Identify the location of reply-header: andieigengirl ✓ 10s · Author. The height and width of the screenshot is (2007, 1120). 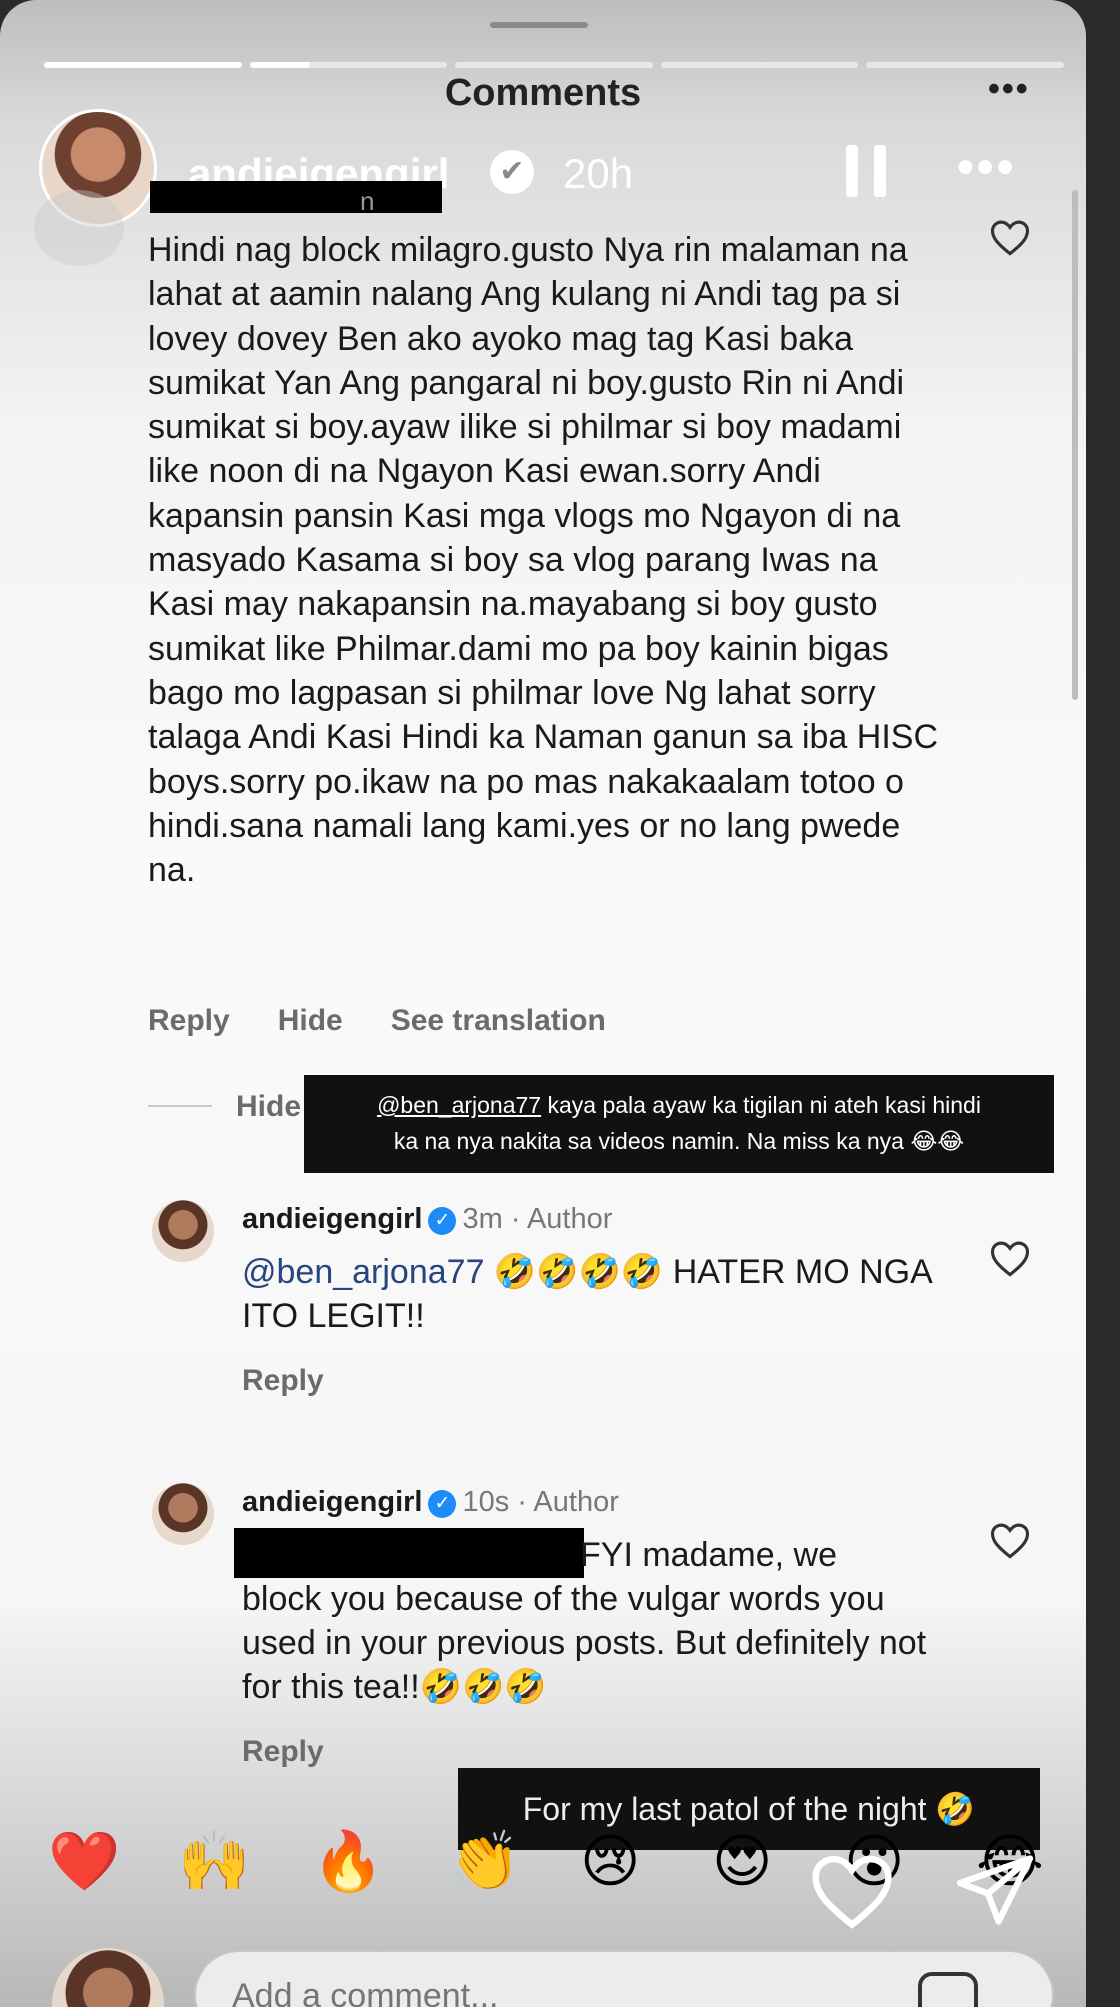
(430, 1502).